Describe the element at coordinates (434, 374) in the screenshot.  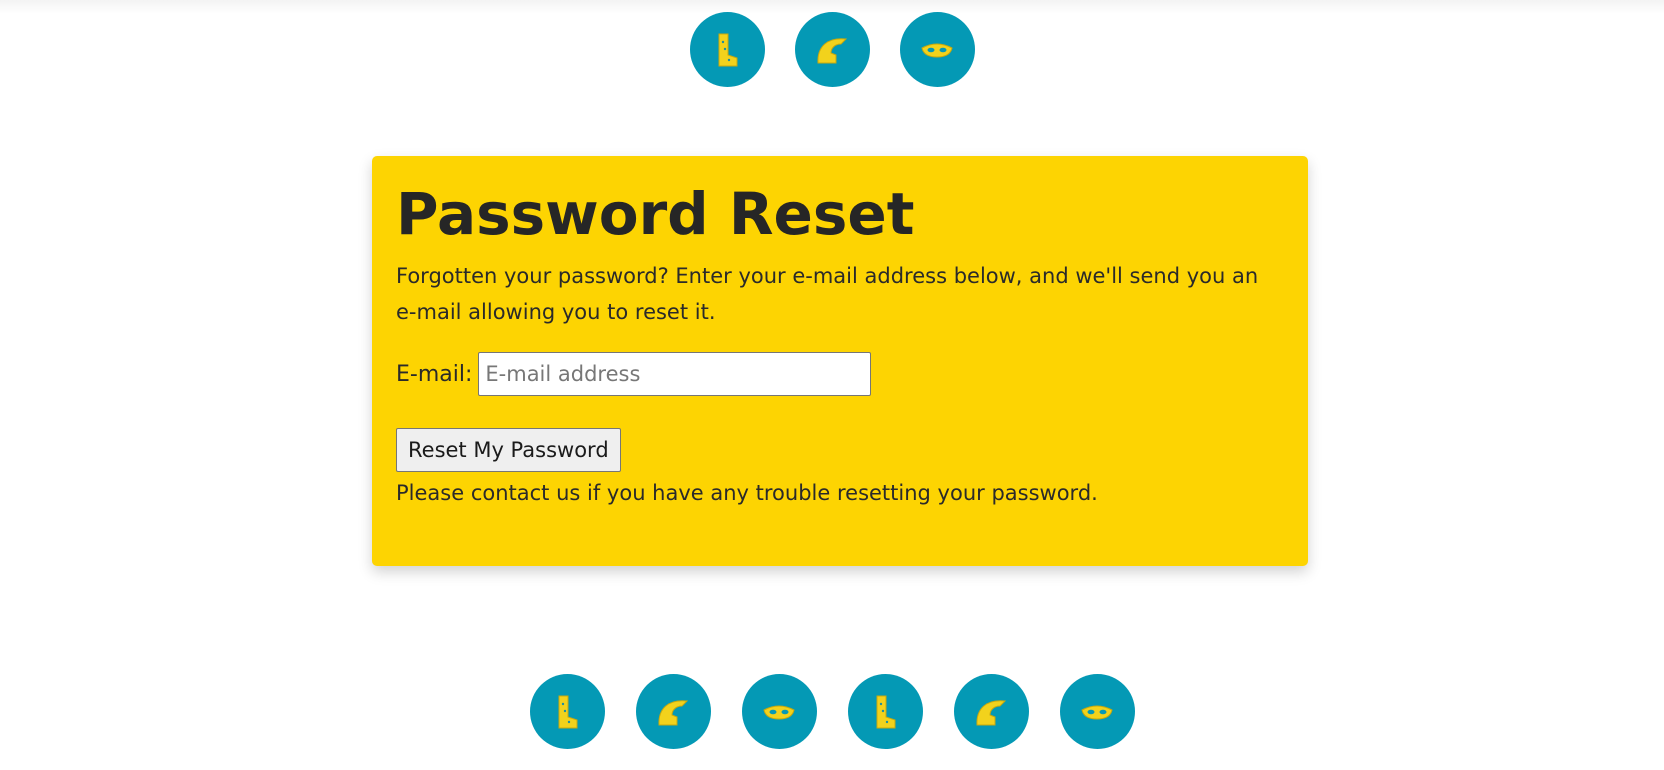
I see `email-label: E-mail:` at that location.